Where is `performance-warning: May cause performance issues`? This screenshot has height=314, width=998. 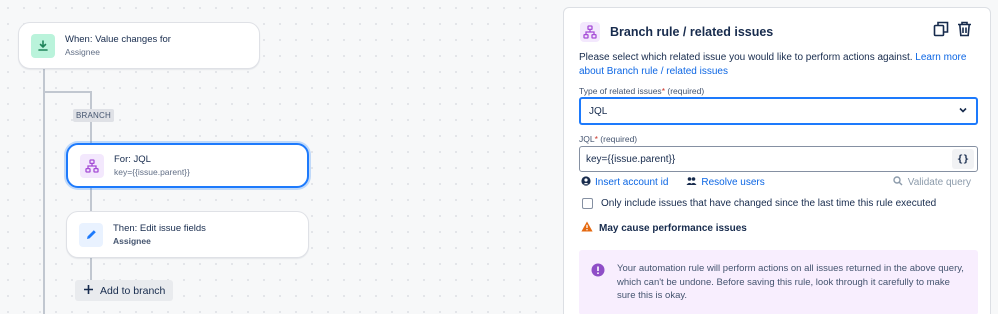
performance-warning: May cause performance issues is located at coordinates (664, 228).